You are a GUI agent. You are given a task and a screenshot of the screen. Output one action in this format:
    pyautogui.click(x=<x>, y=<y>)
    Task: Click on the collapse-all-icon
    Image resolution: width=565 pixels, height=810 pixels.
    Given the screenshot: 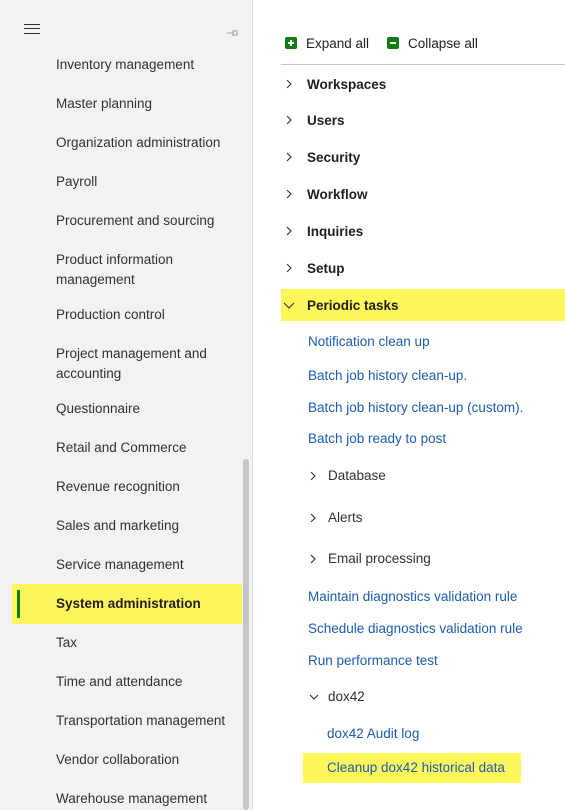 What is the action you would take?
    pyautogui.click(x=393, y=43)
    